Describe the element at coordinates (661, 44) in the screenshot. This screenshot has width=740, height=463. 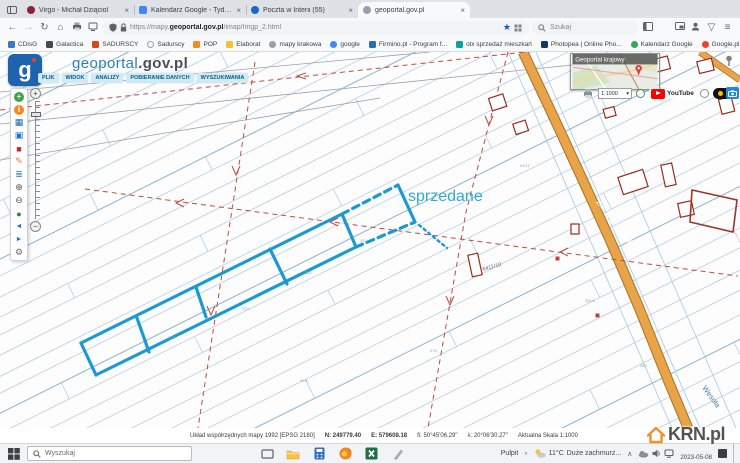
I see `bookmark-item: Kalendarz Google` at that location.